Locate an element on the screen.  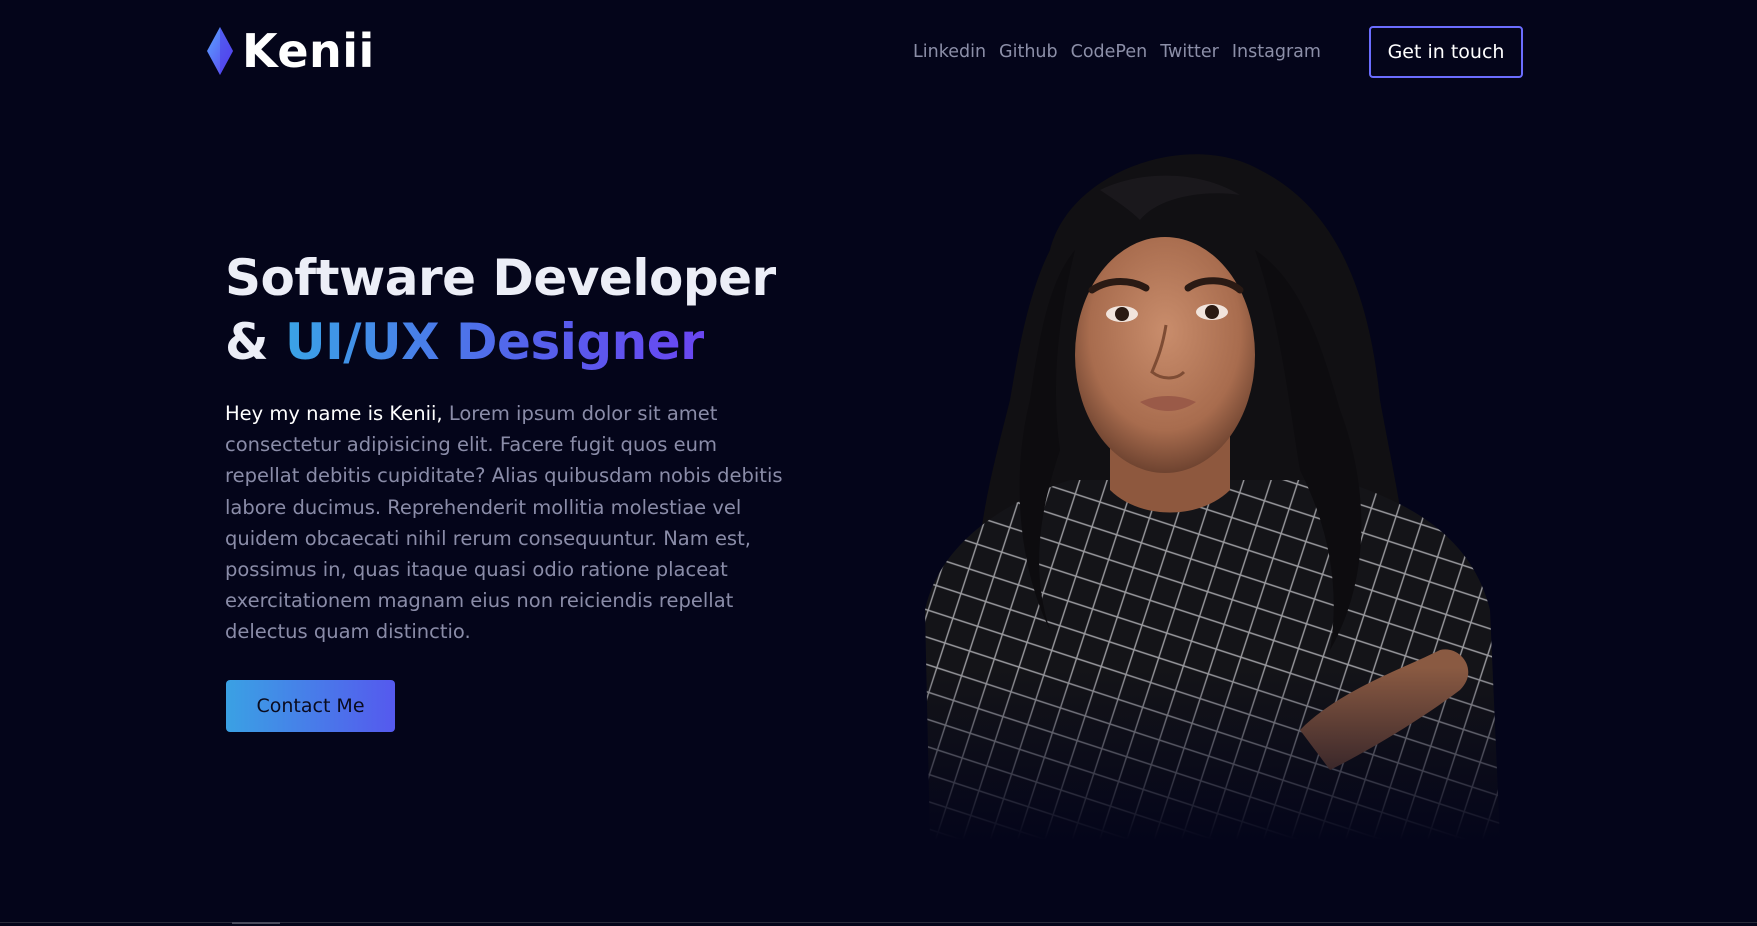
scroll-indicator is located at coordinates (256, 923).